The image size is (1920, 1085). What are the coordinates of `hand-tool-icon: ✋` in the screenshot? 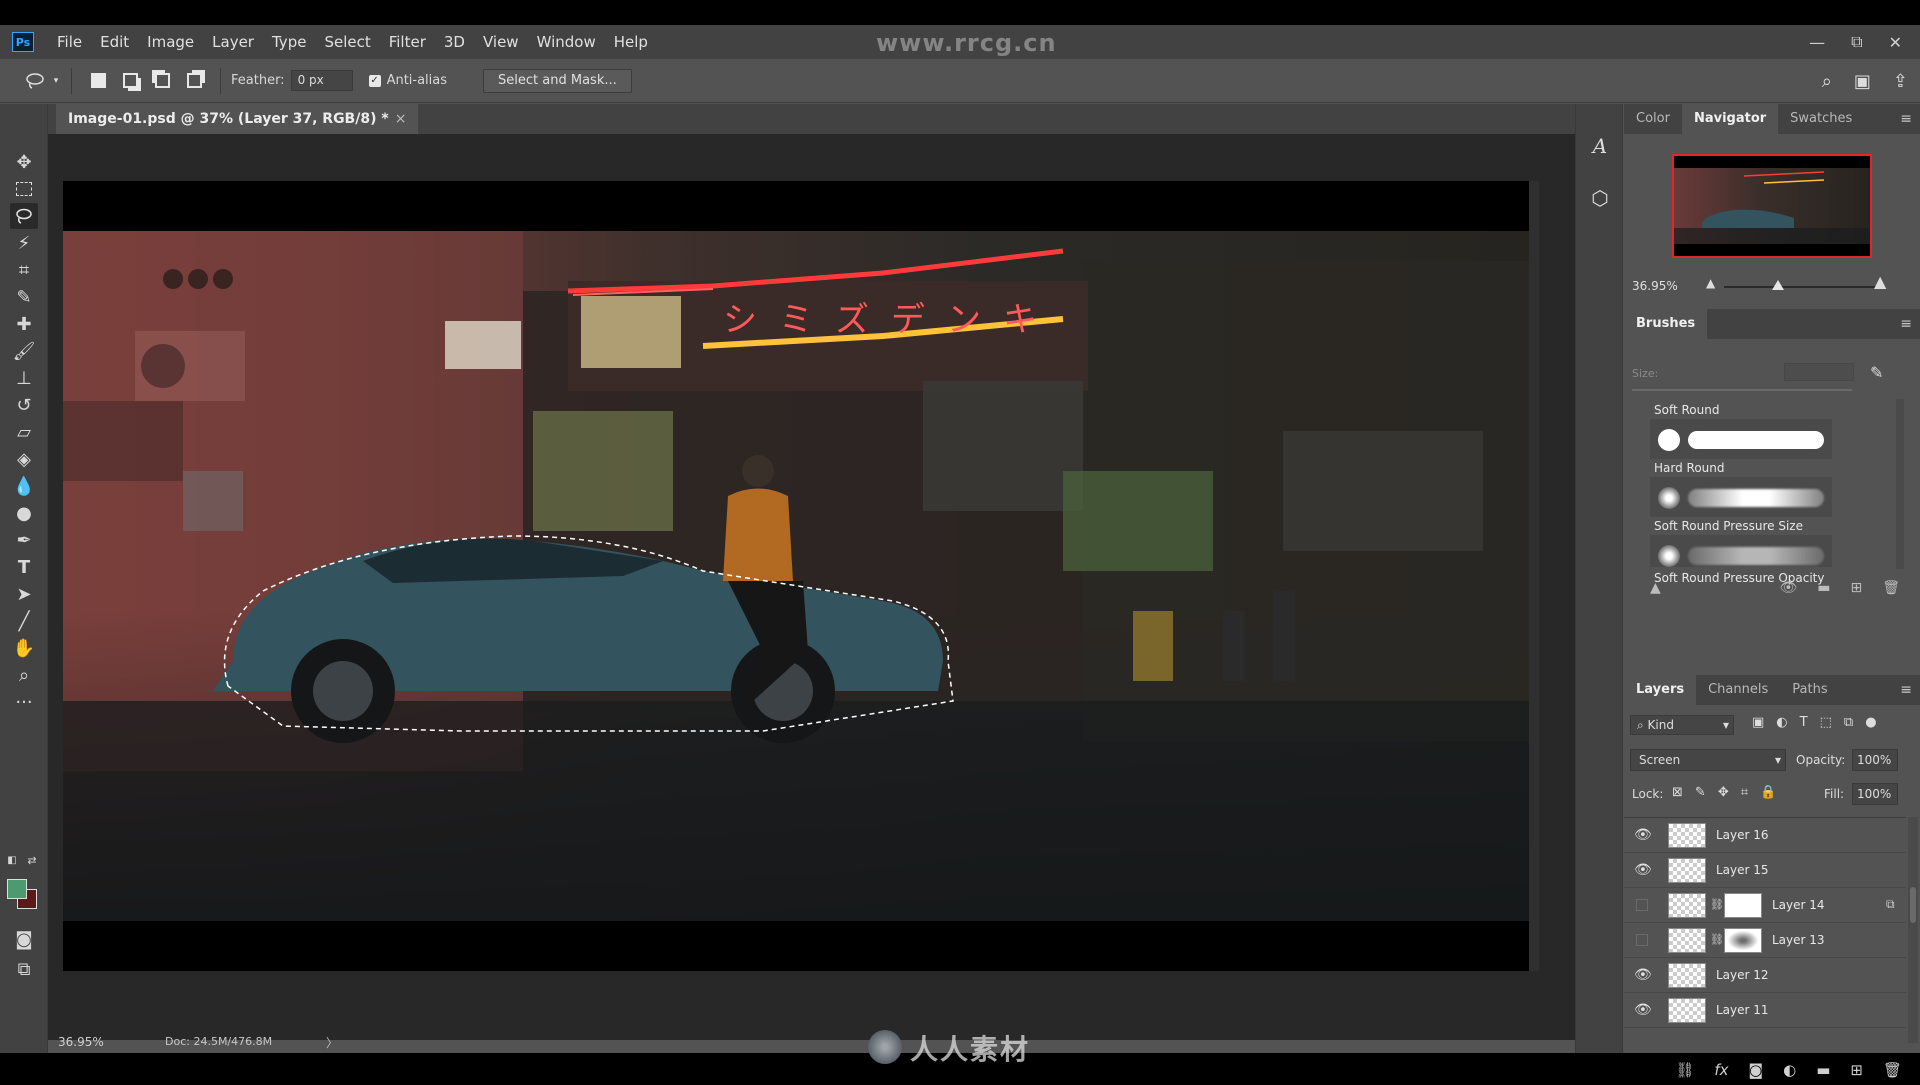 It's located at (24, 648).